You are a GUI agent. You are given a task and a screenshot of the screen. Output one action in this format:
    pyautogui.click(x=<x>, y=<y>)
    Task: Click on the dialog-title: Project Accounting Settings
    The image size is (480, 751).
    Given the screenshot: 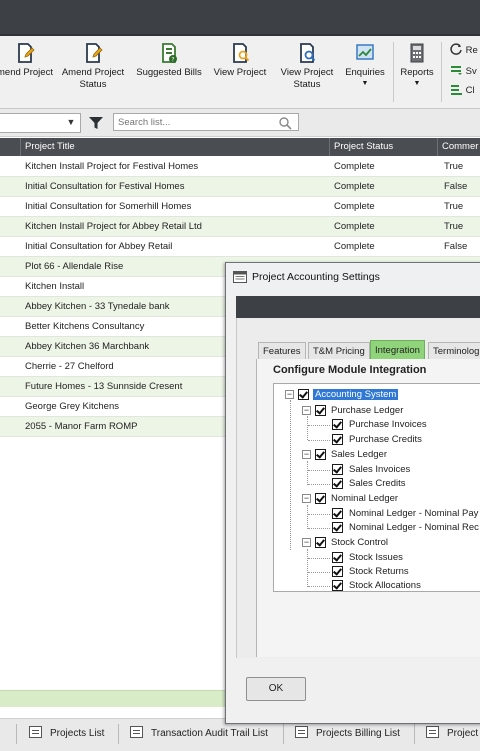 What is the action you would take?
    pyautogui.click(x=316, y=277)
    